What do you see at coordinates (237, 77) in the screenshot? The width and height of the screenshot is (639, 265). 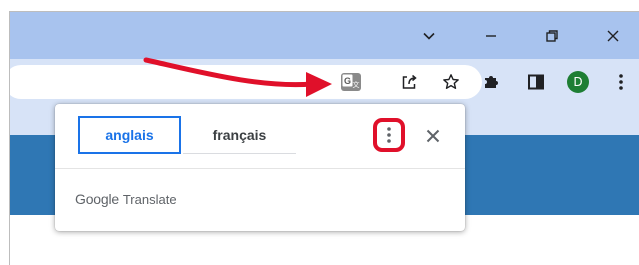 I see `annotation-arrow` at bounding box center [237, 77].